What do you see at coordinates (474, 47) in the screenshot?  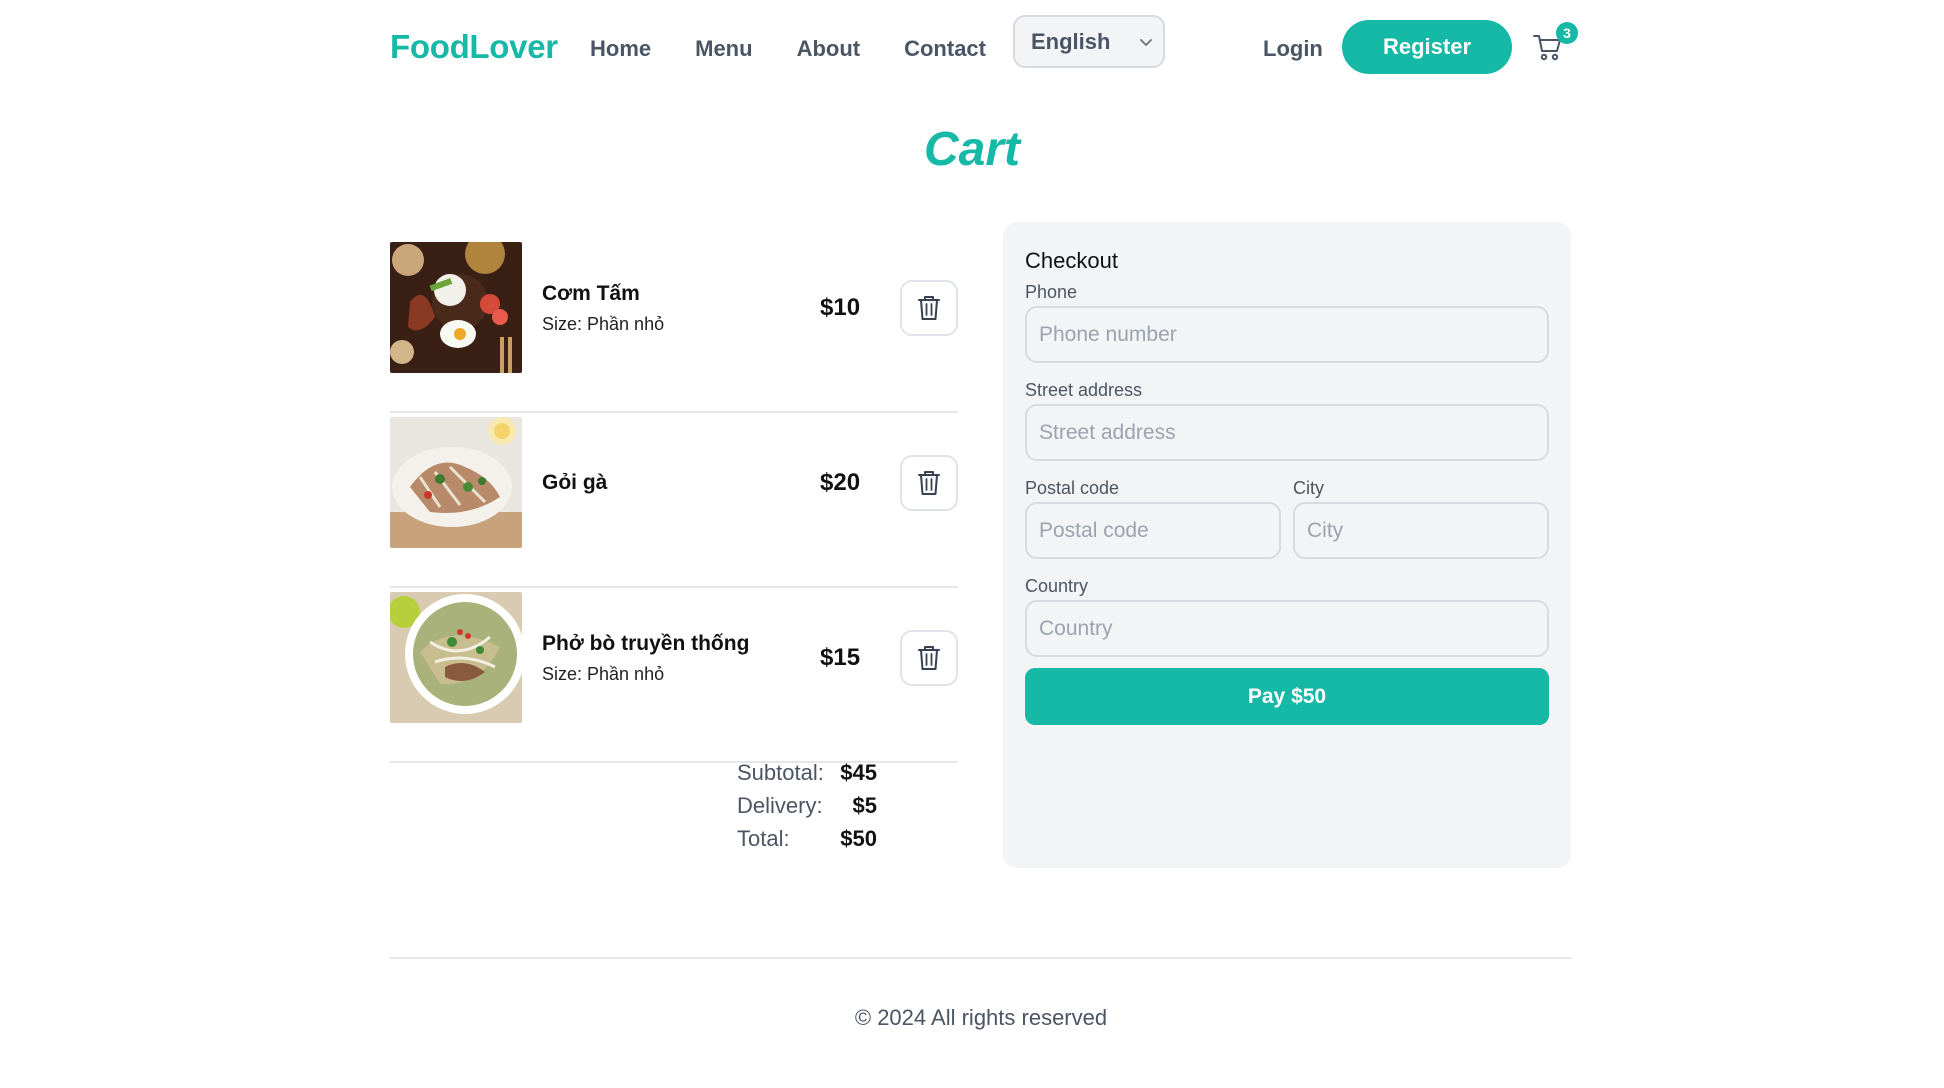 I see `site-logo: FoodLover` at bounding box center [474, 47].